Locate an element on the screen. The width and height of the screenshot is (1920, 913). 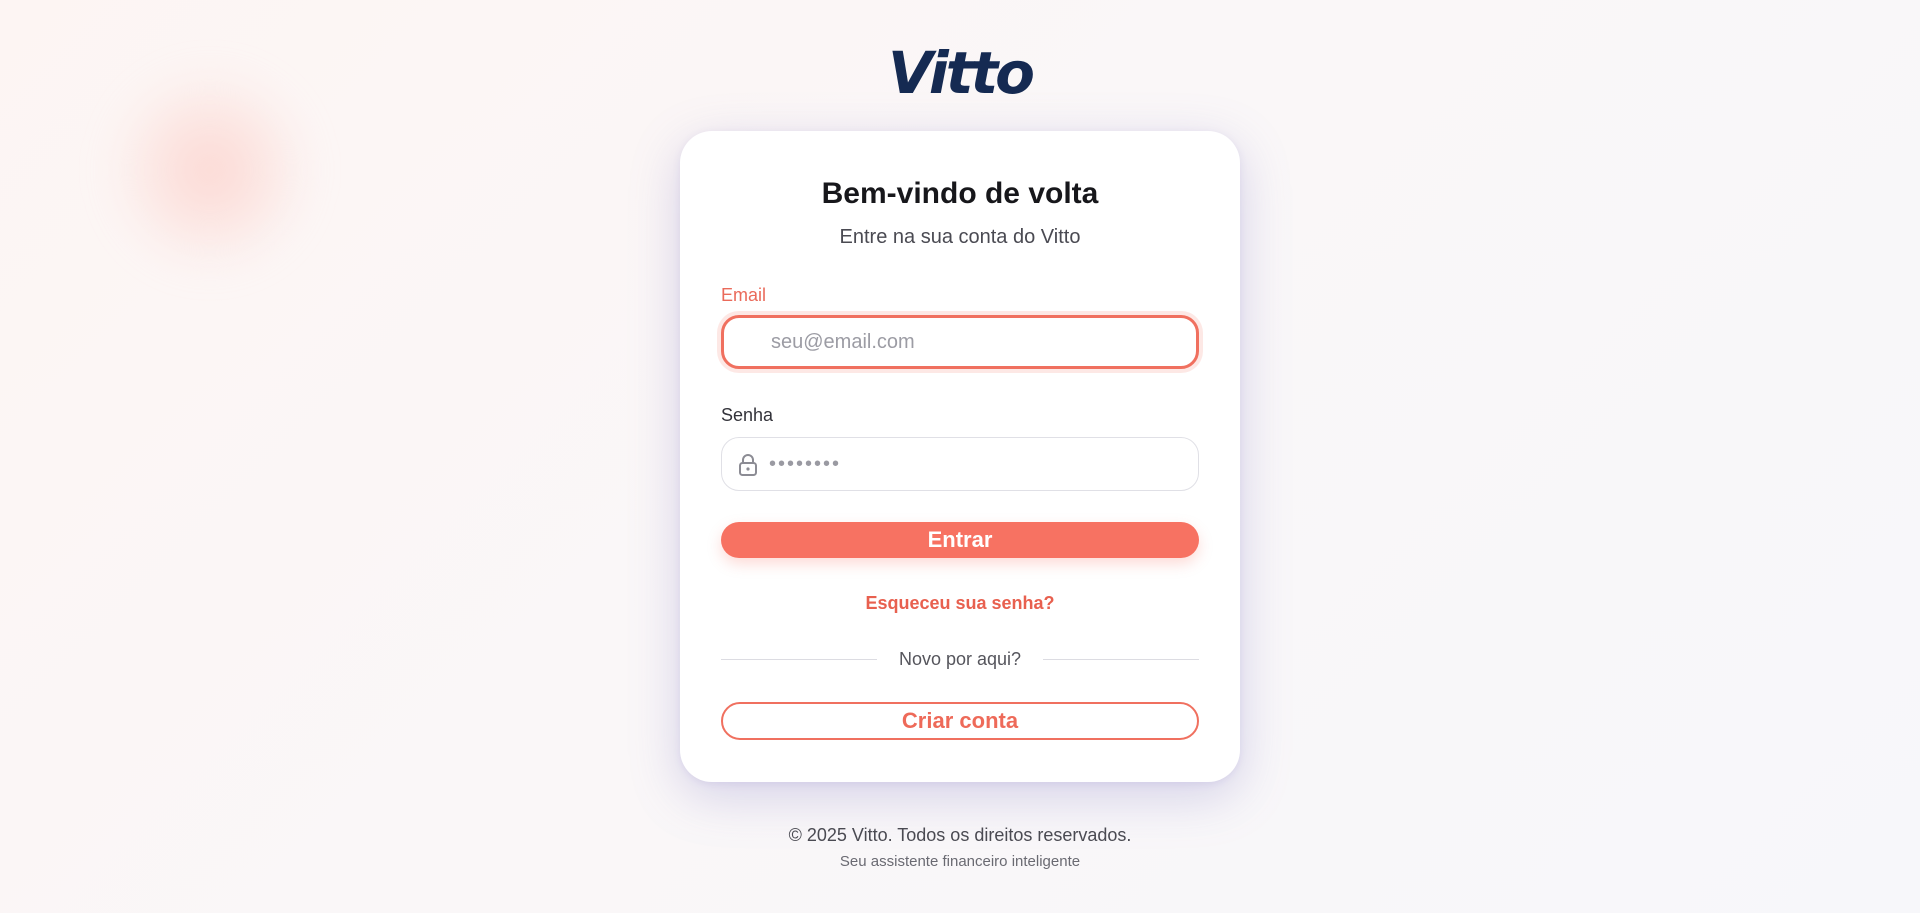
create-account-button: Criar conta is located at coordinates (960, 721).